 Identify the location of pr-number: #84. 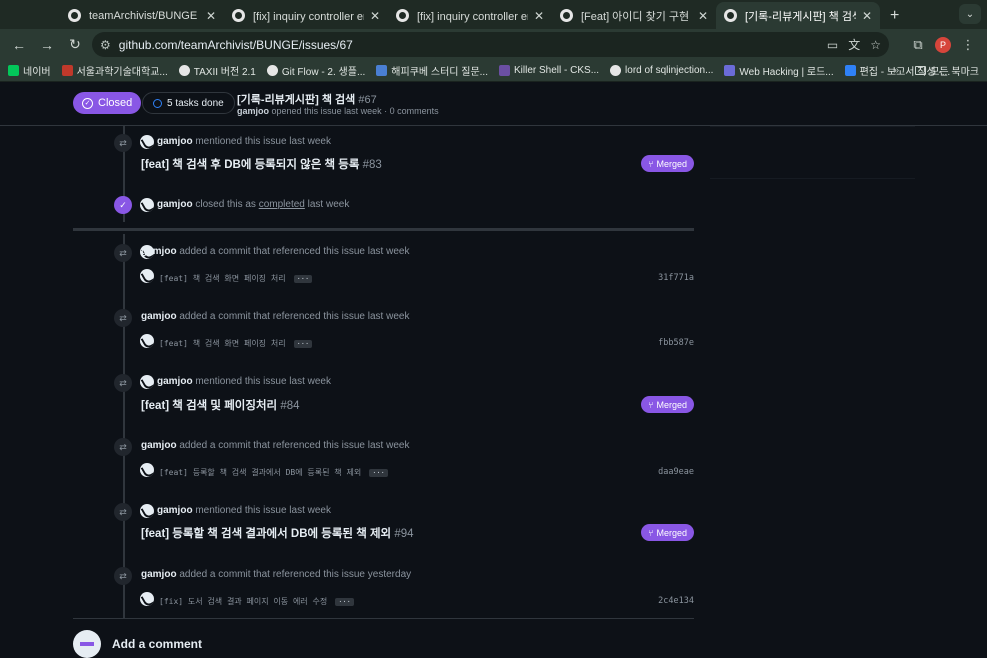
(290, 406).